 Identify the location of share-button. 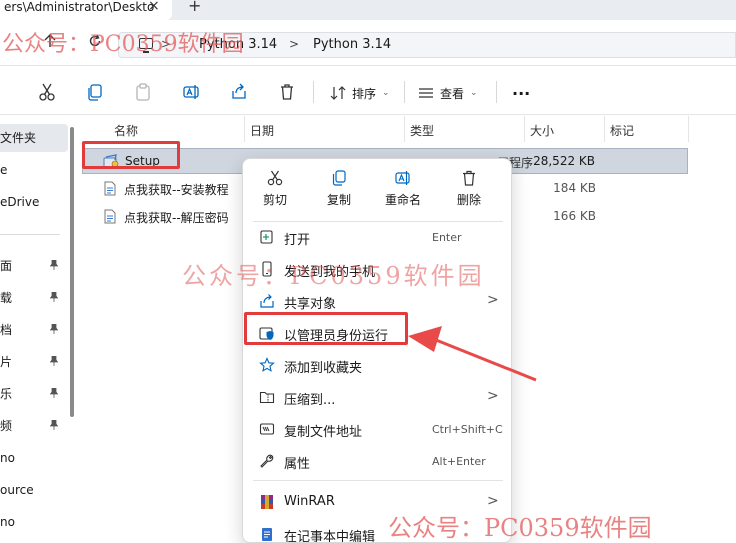
(239, 92).